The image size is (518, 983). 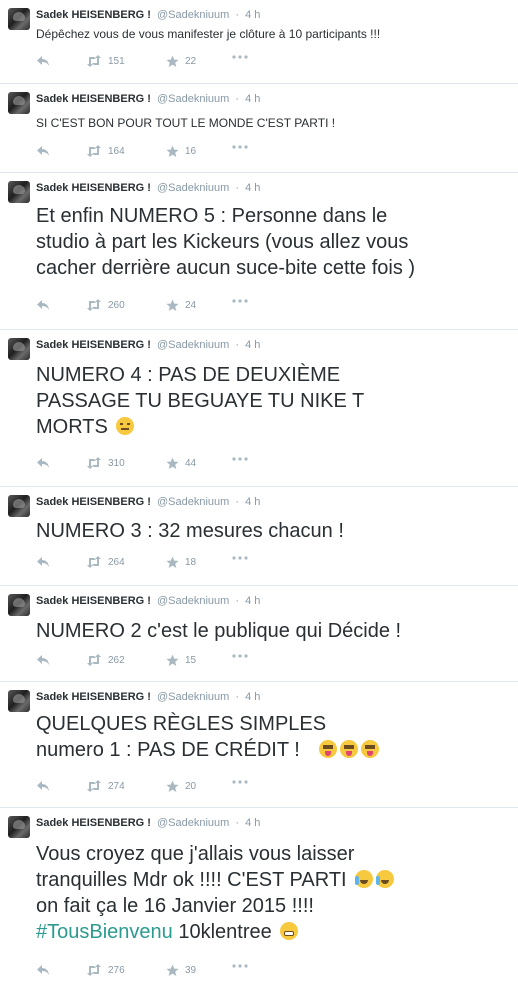 What do you see at coordinates (218, 631) in the screenshot?
I see `tweet-text: NUMERO 2 c'est le publique qui Décide !` at bounding box center [218, 631].